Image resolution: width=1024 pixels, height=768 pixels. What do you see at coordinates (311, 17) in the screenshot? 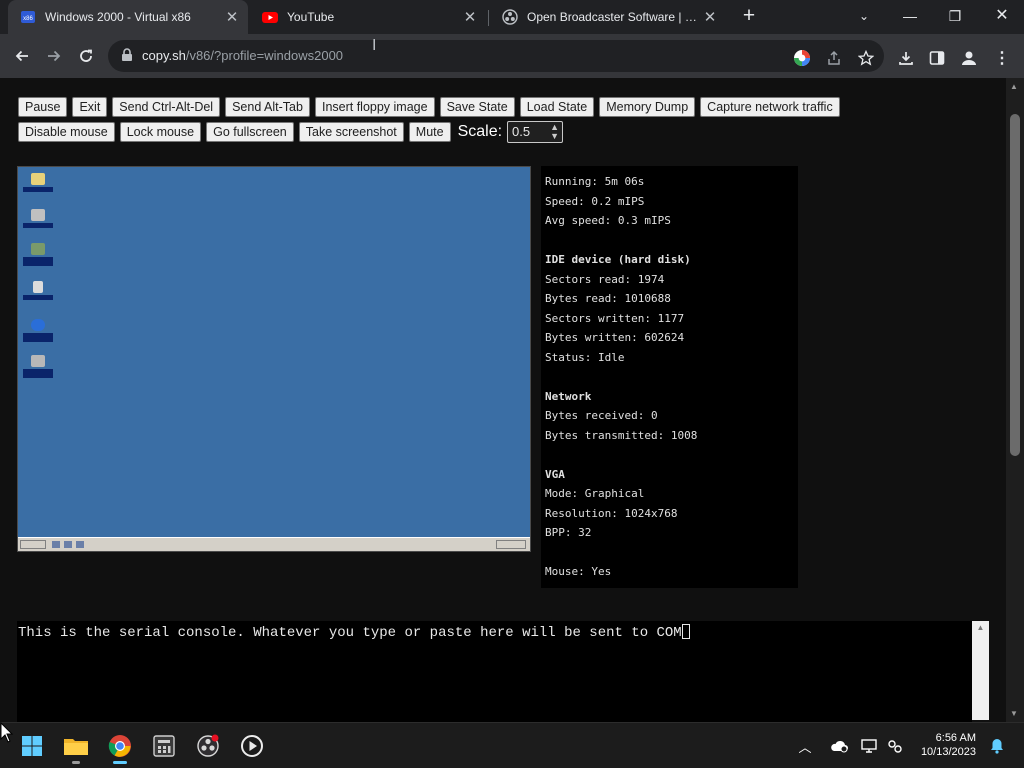
I see `tab-title: YouTube` at bounding box center [311, 17].